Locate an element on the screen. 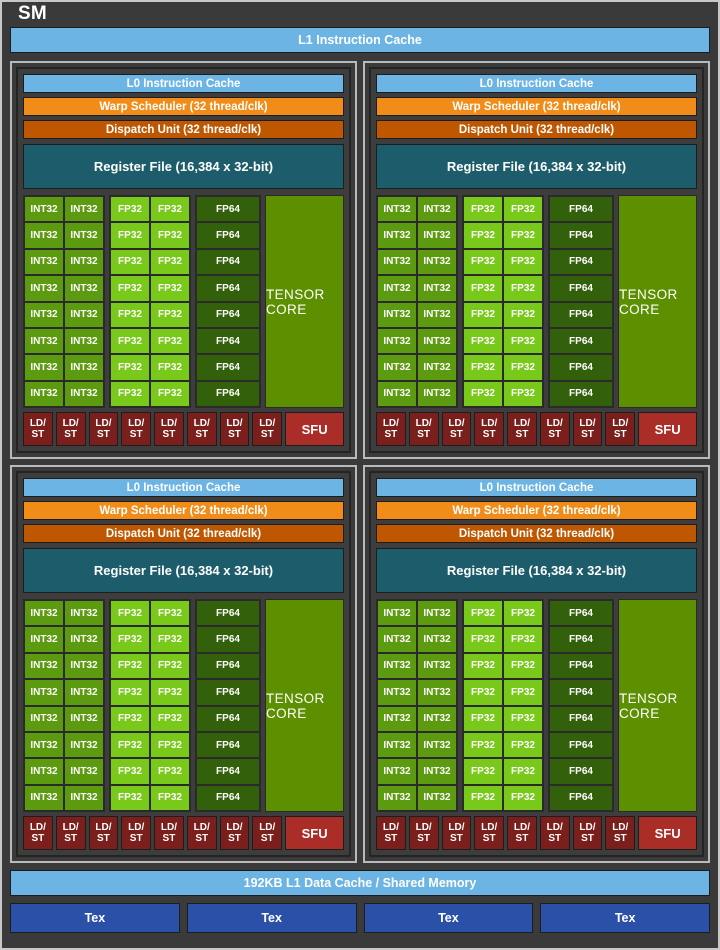 This screenshot has width=720, height=950. core-column-fp64: FP64 FP64 FP64 FP64 FP64 FP64 FP64 FP64 is located at coordinates (581, 705).